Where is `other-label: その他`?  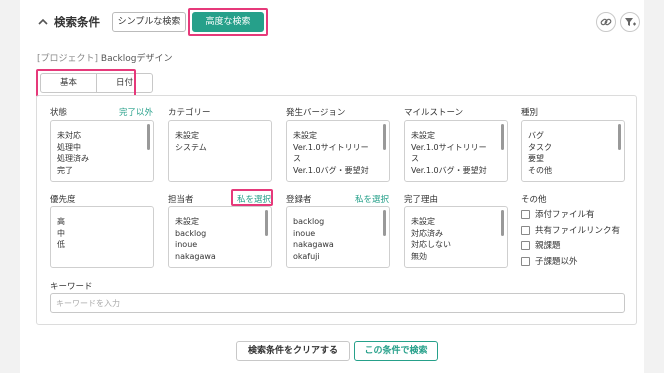 other-label: その他 is located at coordinates (534, 200).